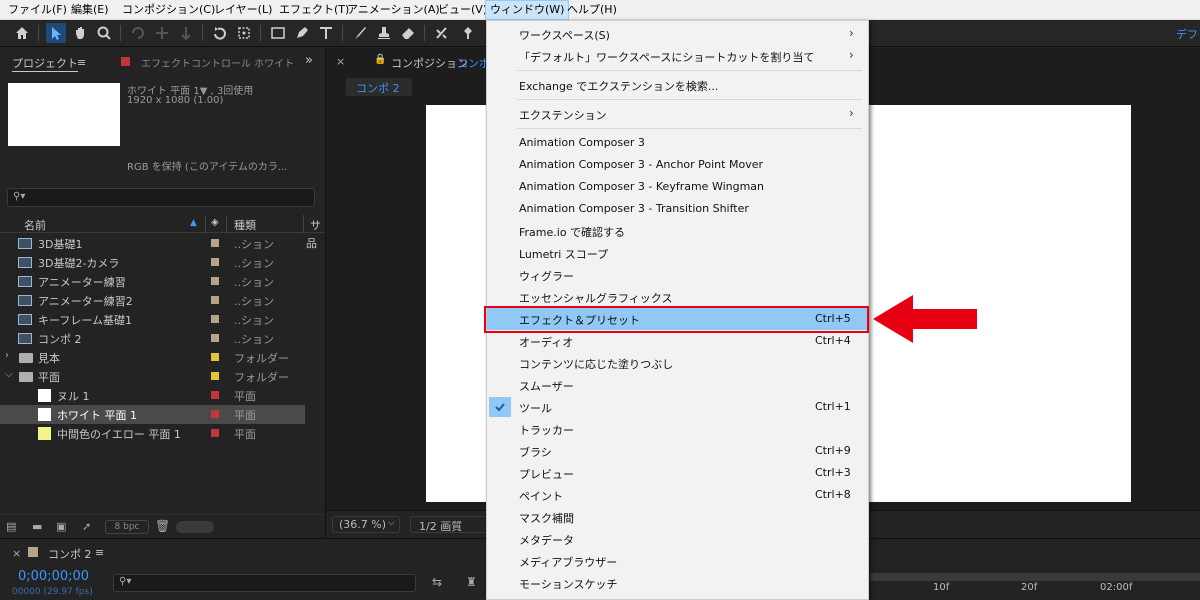 The height and width of the screenshot is (600, 1200). What do you see at coordinates (437, 582) in the screenshot?
I see `comp-mini-flowchart-icon: ⇆` at bounding box center [437, 582].